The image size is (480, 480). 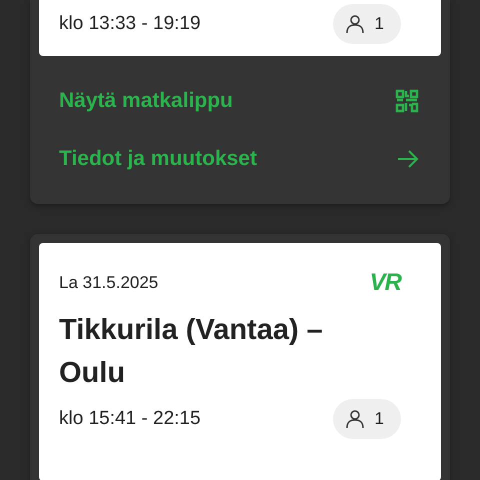 What do you see at coordinates (108, 283) in the screenshot?
I see `trip-date: La 31.5.2025` at bounding box center [108, 283].